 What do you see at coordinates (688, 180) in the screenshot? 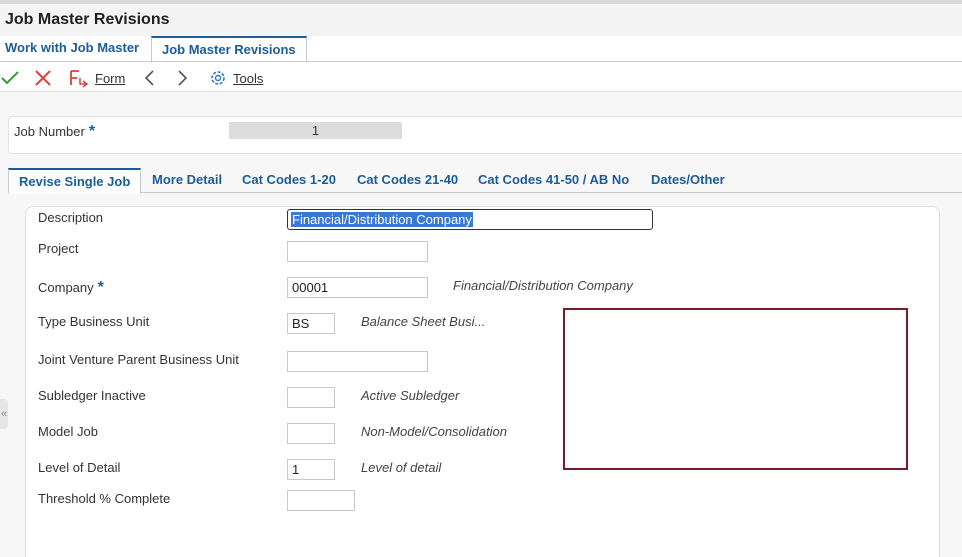
I see `tab-dates-other: Dates/Other` at bounding box center [688, 180].